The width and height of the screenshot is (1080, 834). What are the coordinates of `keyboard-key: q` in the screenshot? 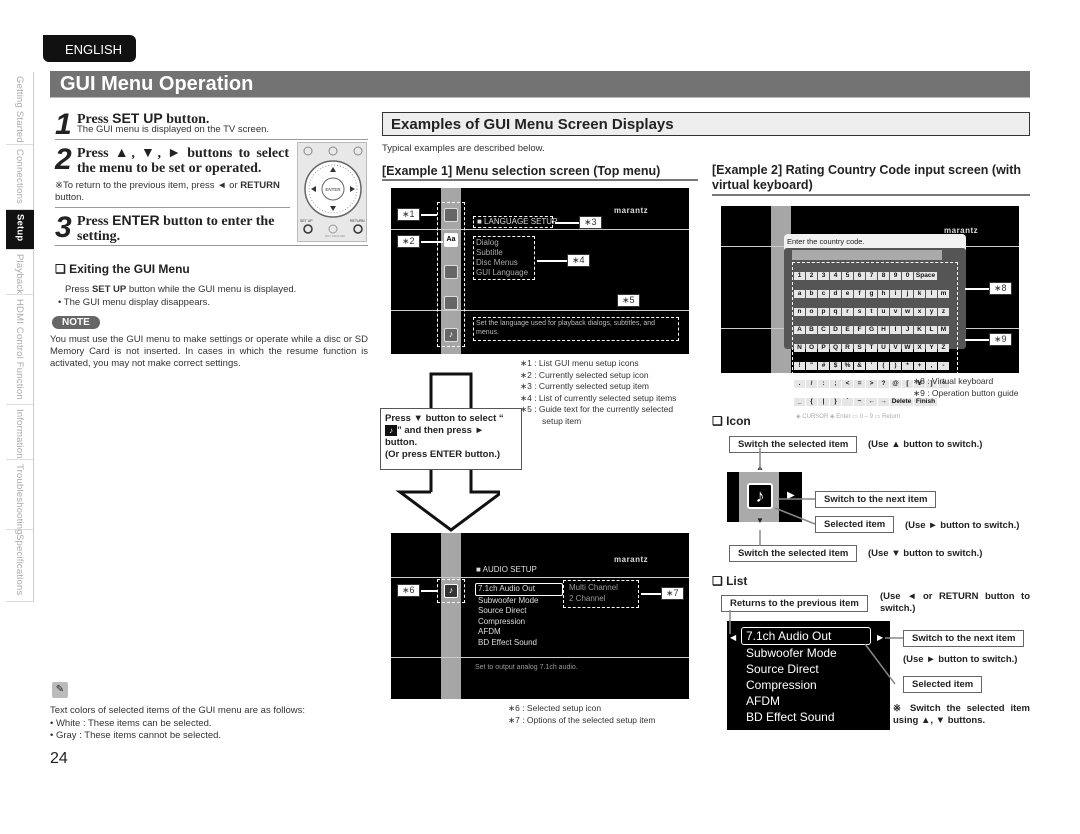 It's located at (835, 312).